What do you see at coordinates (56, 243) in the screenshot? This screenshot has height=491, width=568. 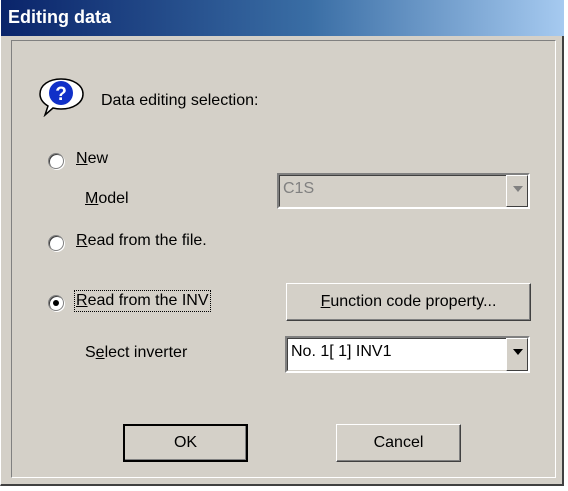 I see `read-file-radio` at bounding box center [56, 243].